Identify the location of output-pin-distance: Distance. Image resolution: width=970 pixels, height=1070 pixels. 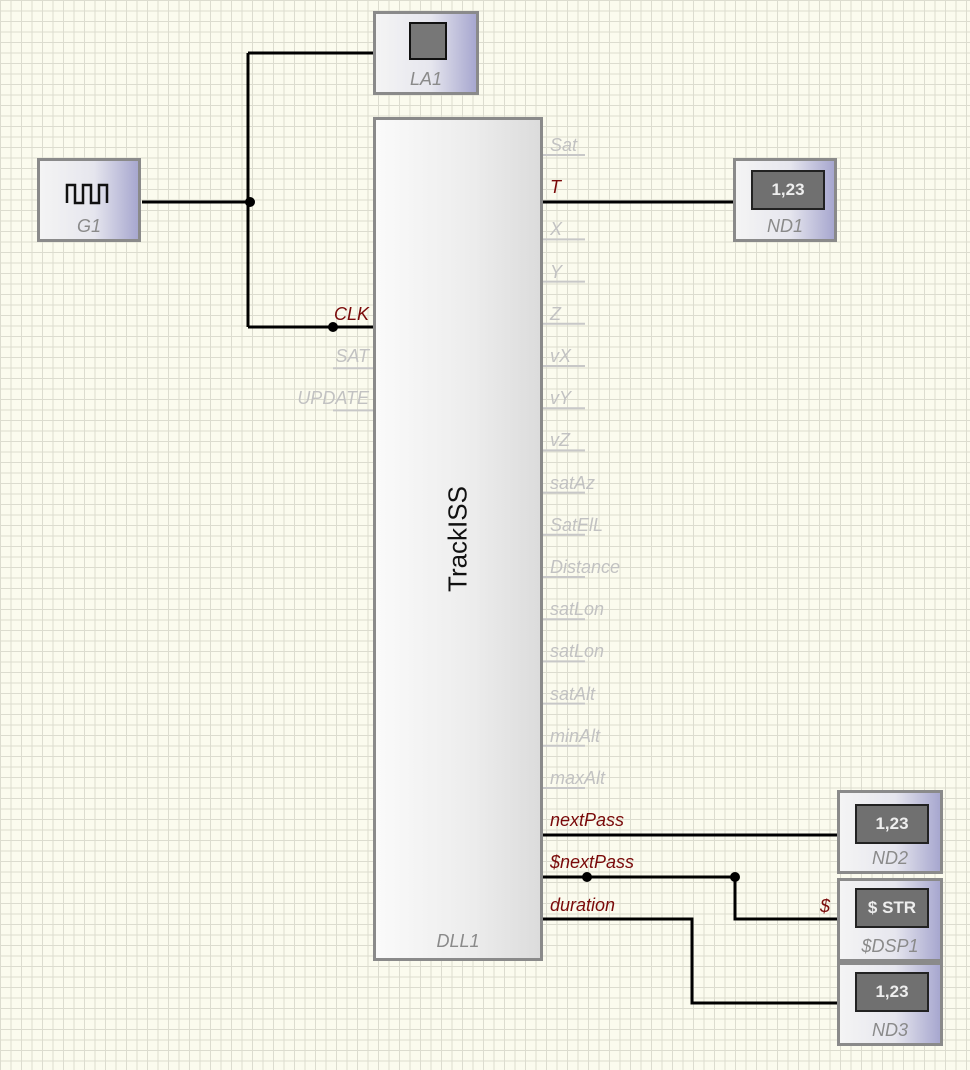
(585, 567).